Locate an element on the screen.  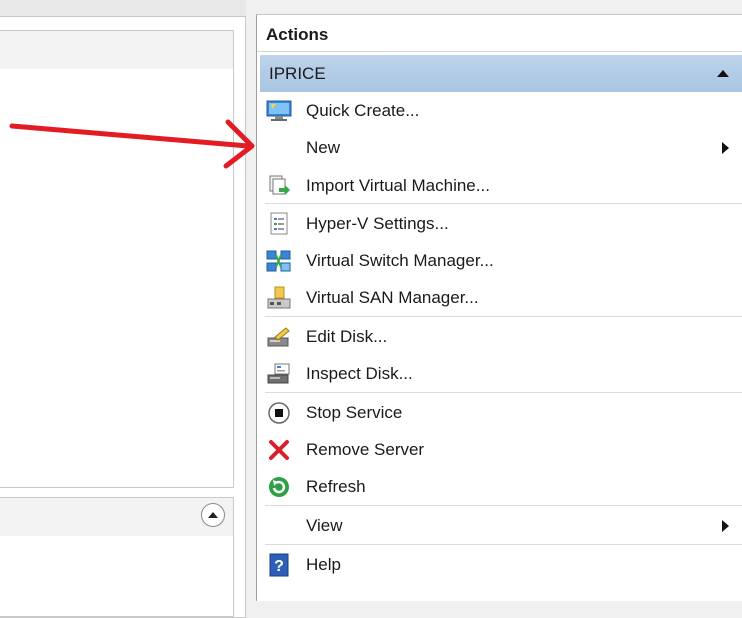
action-remove-server: Remove Server is located at coordinates (501, 449).